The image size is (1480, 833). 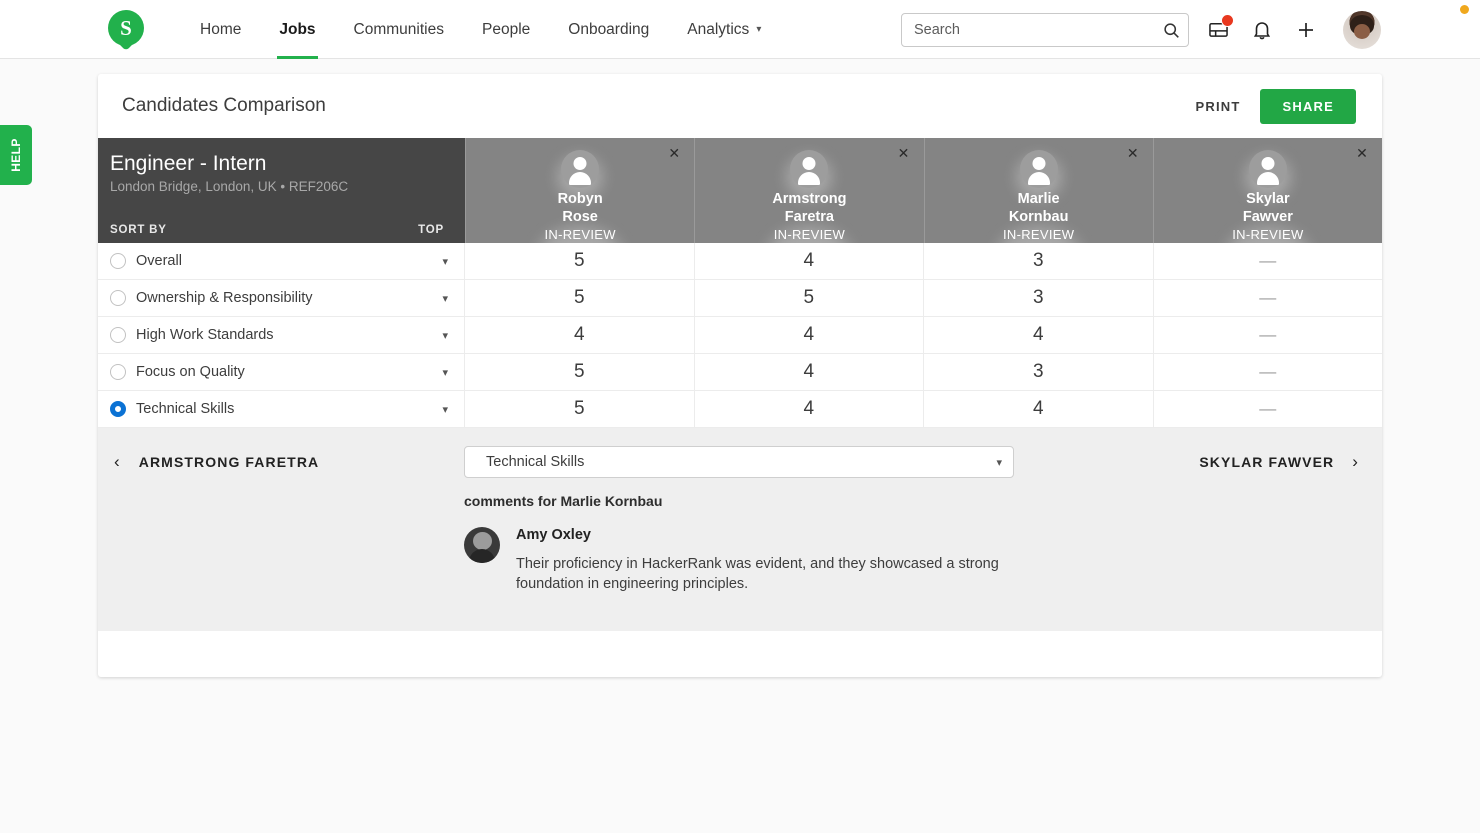 I want to click on sort-row: SORT BY TOP, so click(x=277, y=230).